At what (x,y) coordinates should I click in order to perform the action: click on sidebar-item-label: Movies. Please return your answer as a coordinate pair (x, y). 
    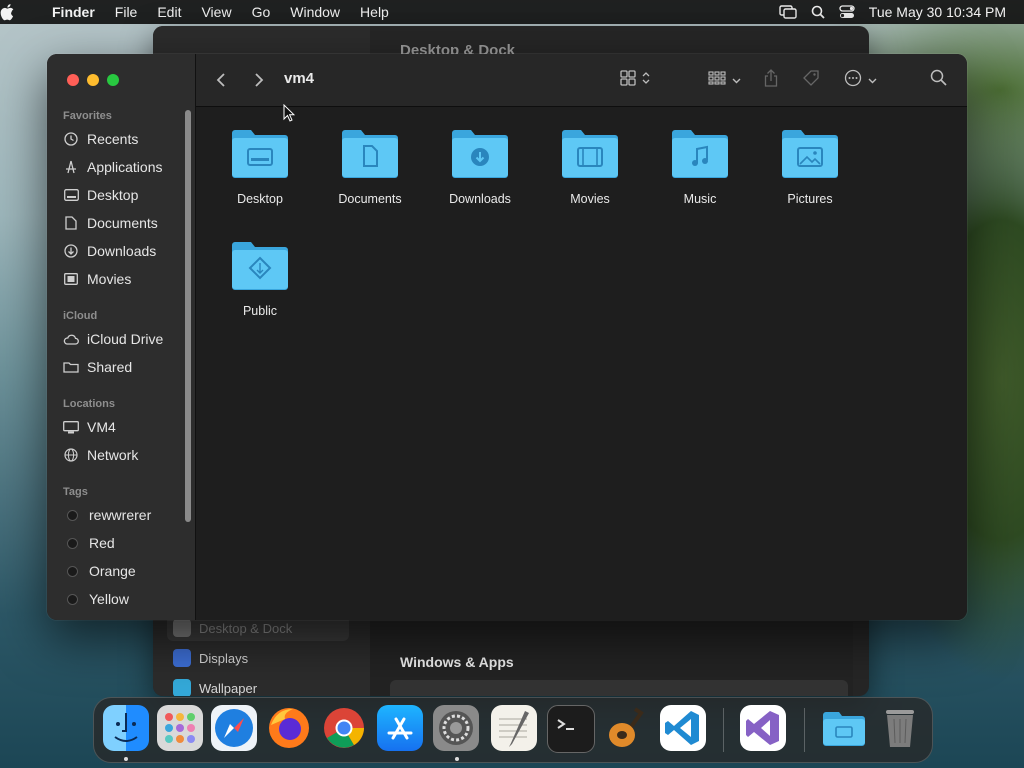
    Looking at the image, I should click on (109, 279).